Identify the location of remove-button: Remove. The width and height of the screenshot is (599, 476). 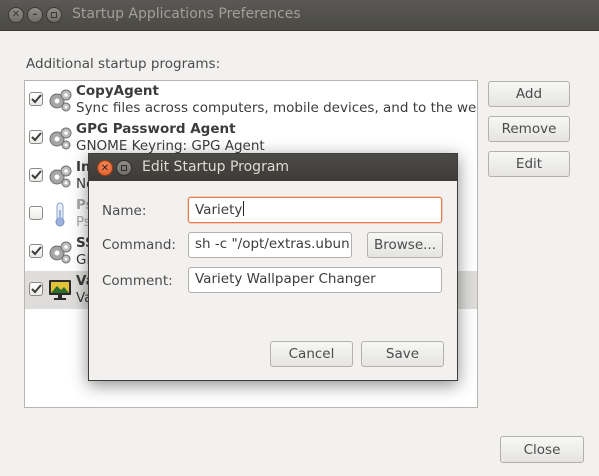
(529, 129).